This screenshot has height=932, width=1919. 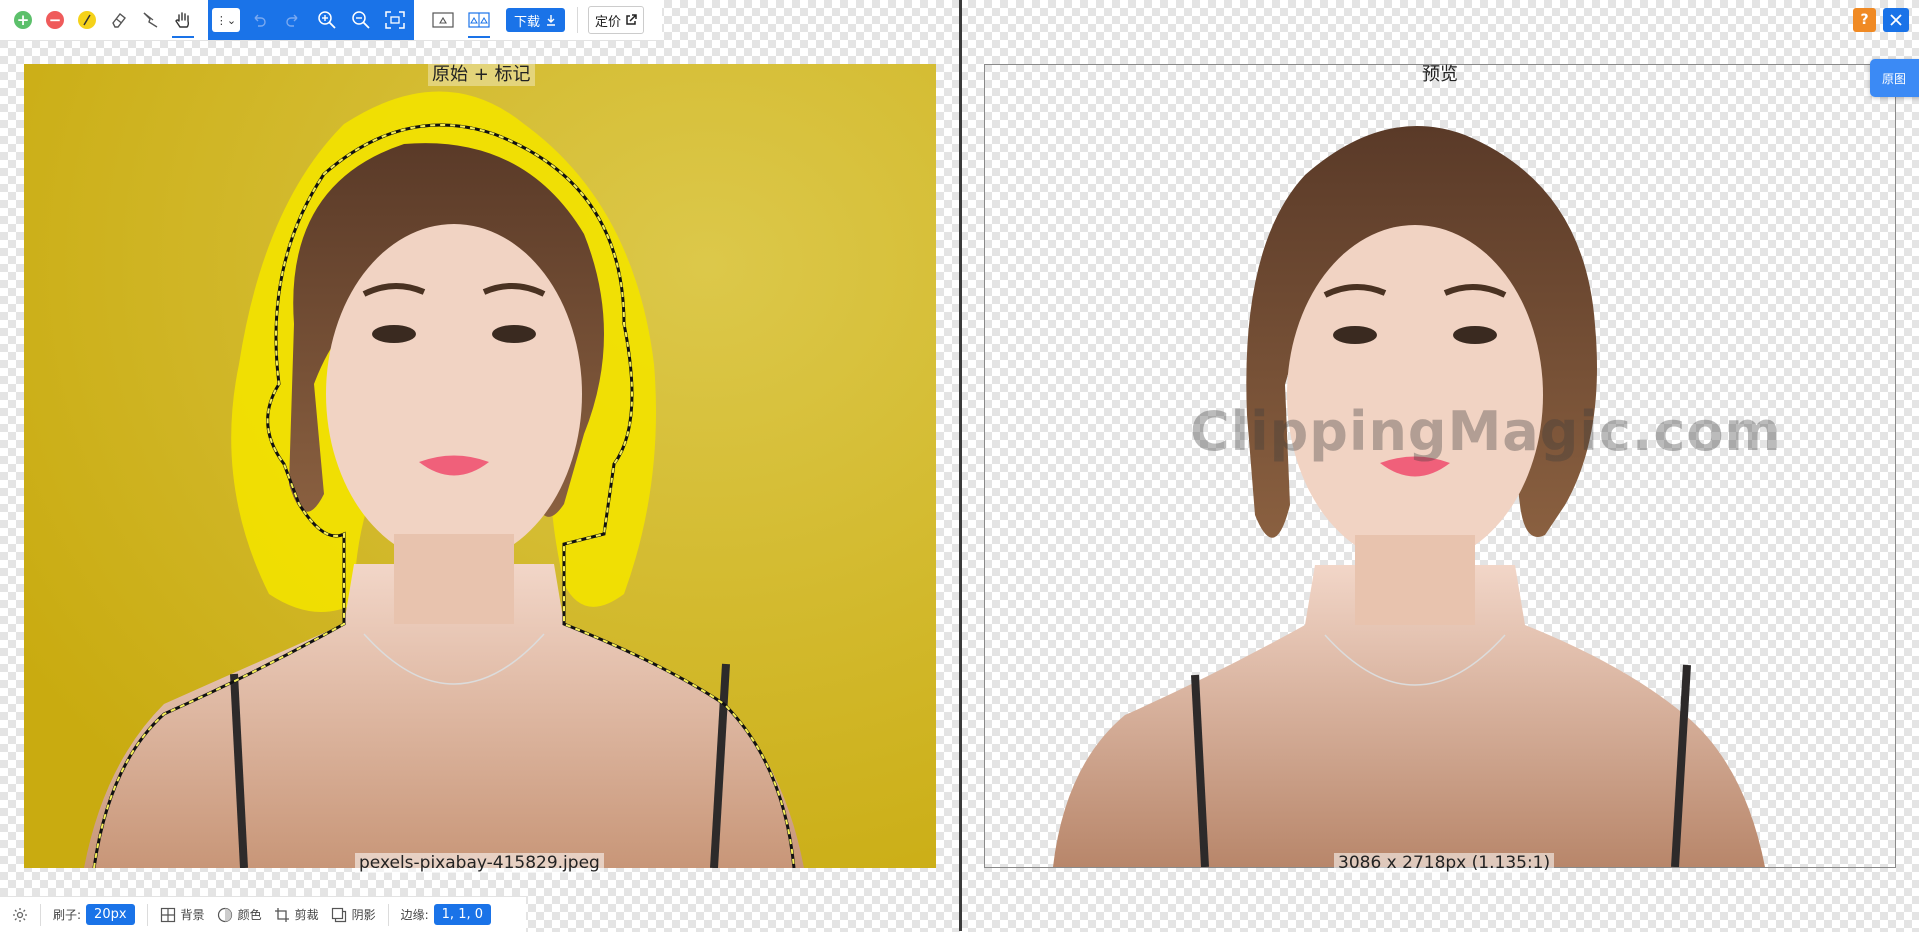 I want to click on close-icon, so click(x=1896, y=20).